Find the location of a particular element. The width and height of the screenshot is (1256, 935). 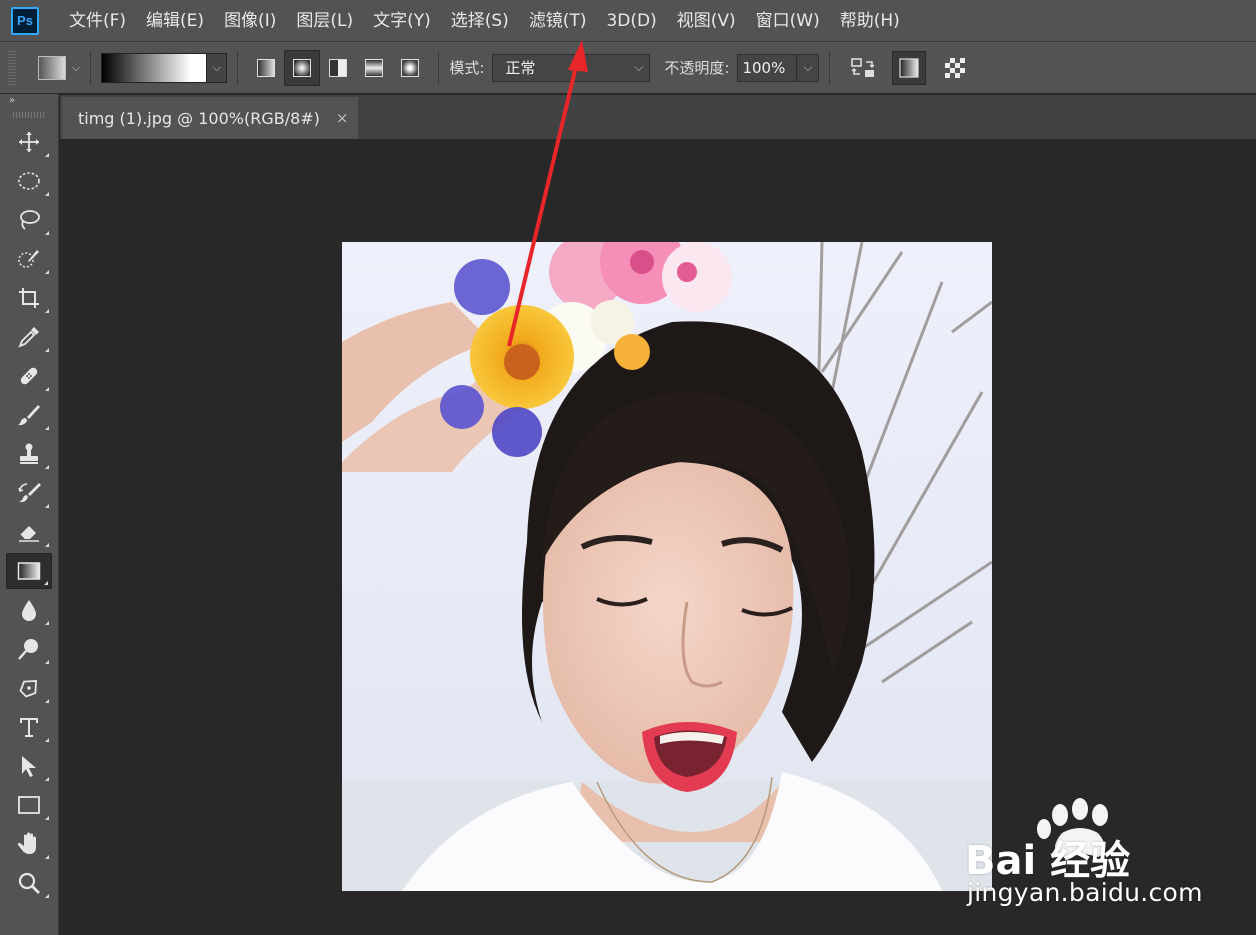

gradient-editor-swatch is located at coordinates (154, 67).